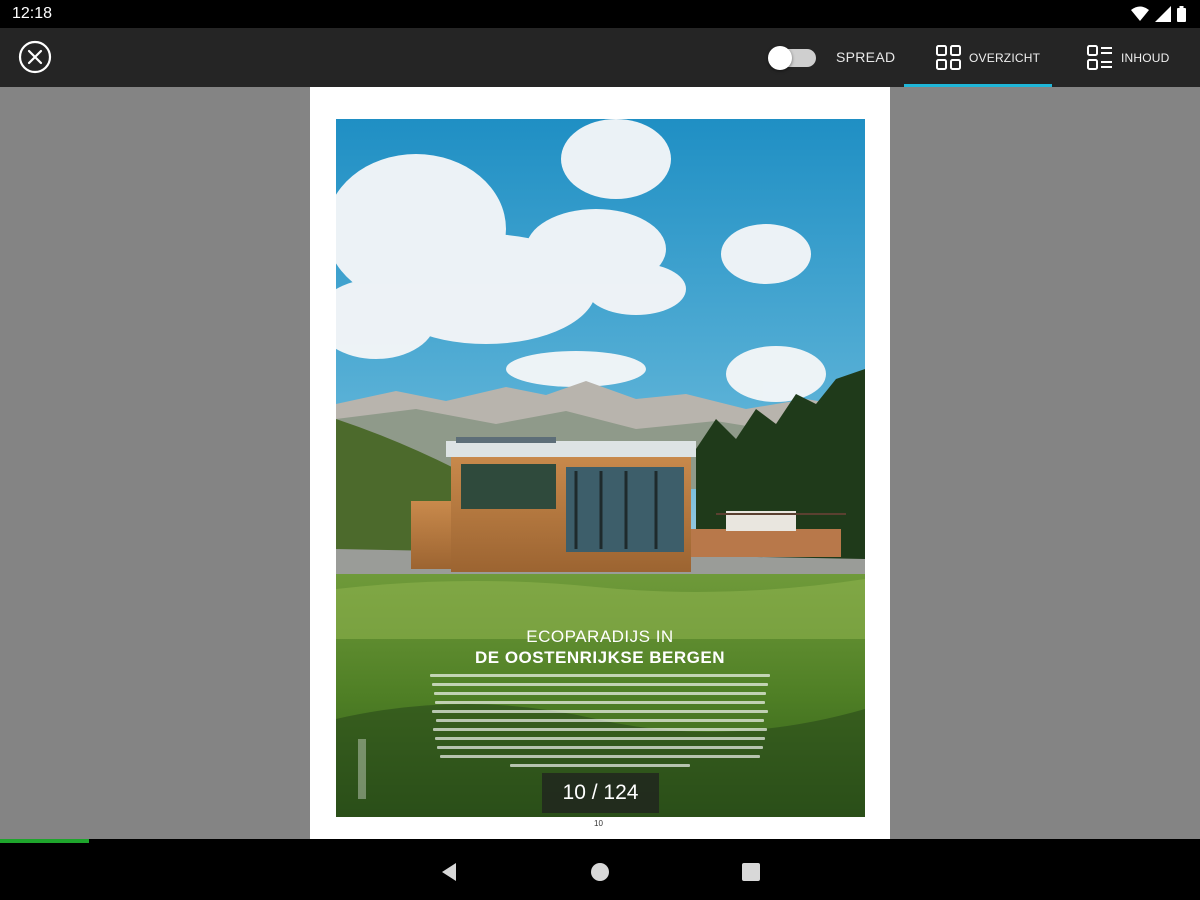  What do you see at coordinates (600, 793) in the screenshot?
I see `page-counter: 10 / 124` at bounding box center [600, 793].